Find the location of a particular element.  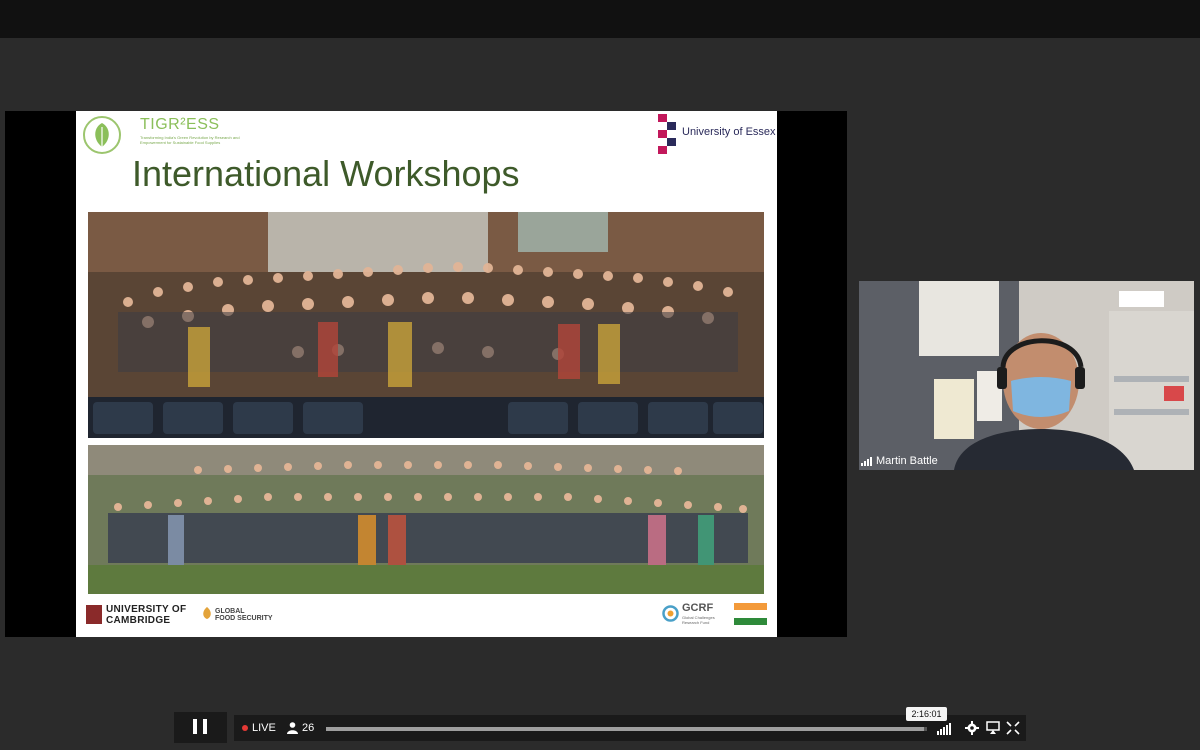

gcrf-logo-icon is located at coordinates (670, 613).